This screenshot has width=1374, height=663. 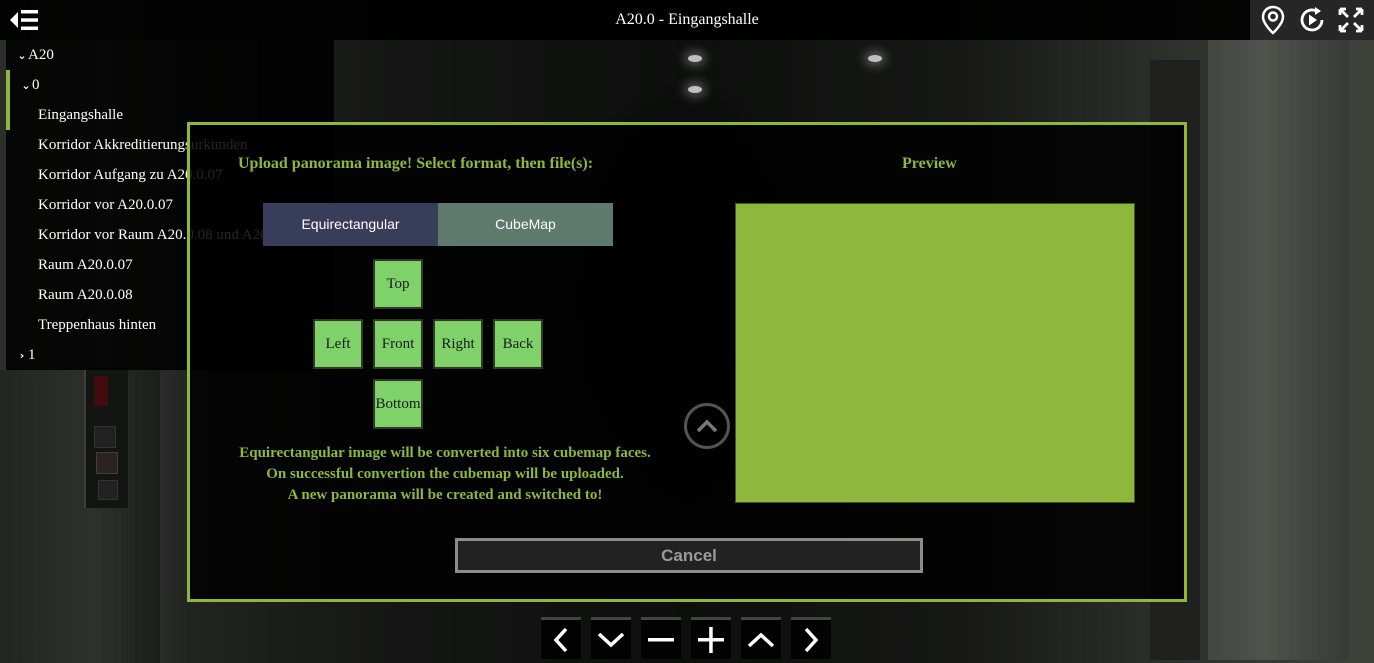 What do you see at coordinates (22, 355) in the screenshot?
I see `chevron-right-icon: ›` at bounding box center [22, 355].